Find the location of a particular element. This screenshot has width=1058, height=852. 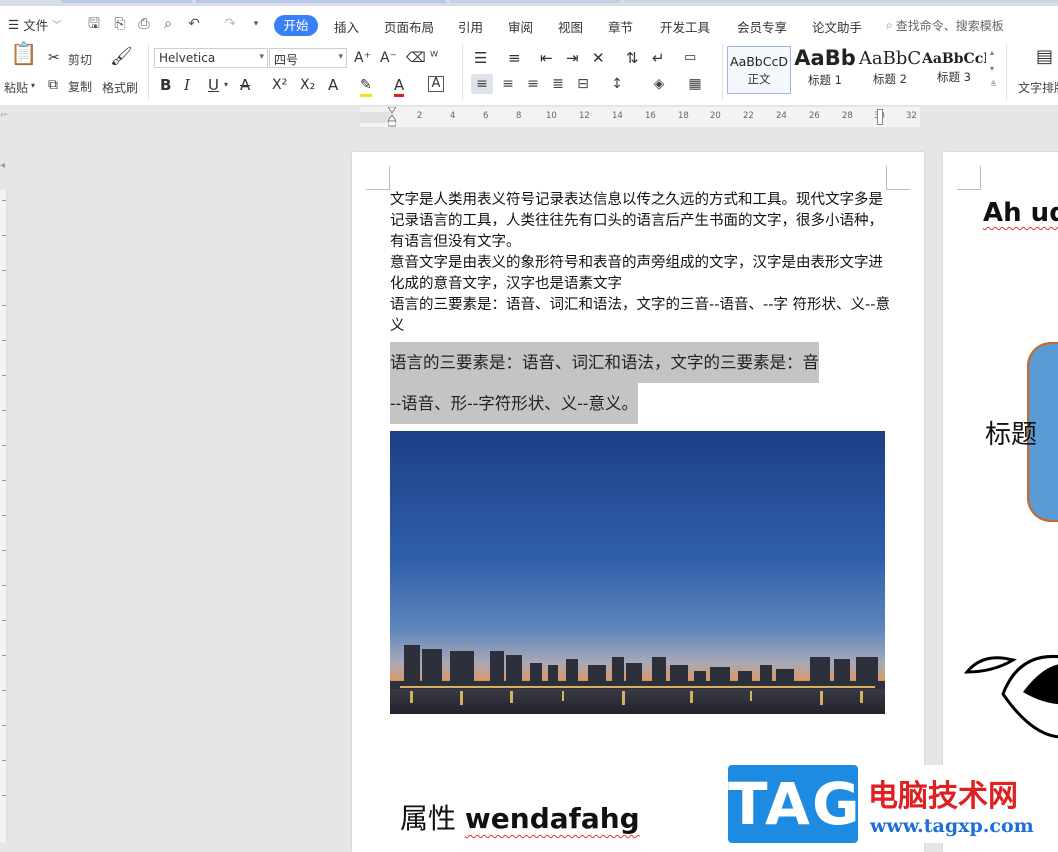

phonetic-guide-icon: ᵂ is located at coordinates (434, 58).